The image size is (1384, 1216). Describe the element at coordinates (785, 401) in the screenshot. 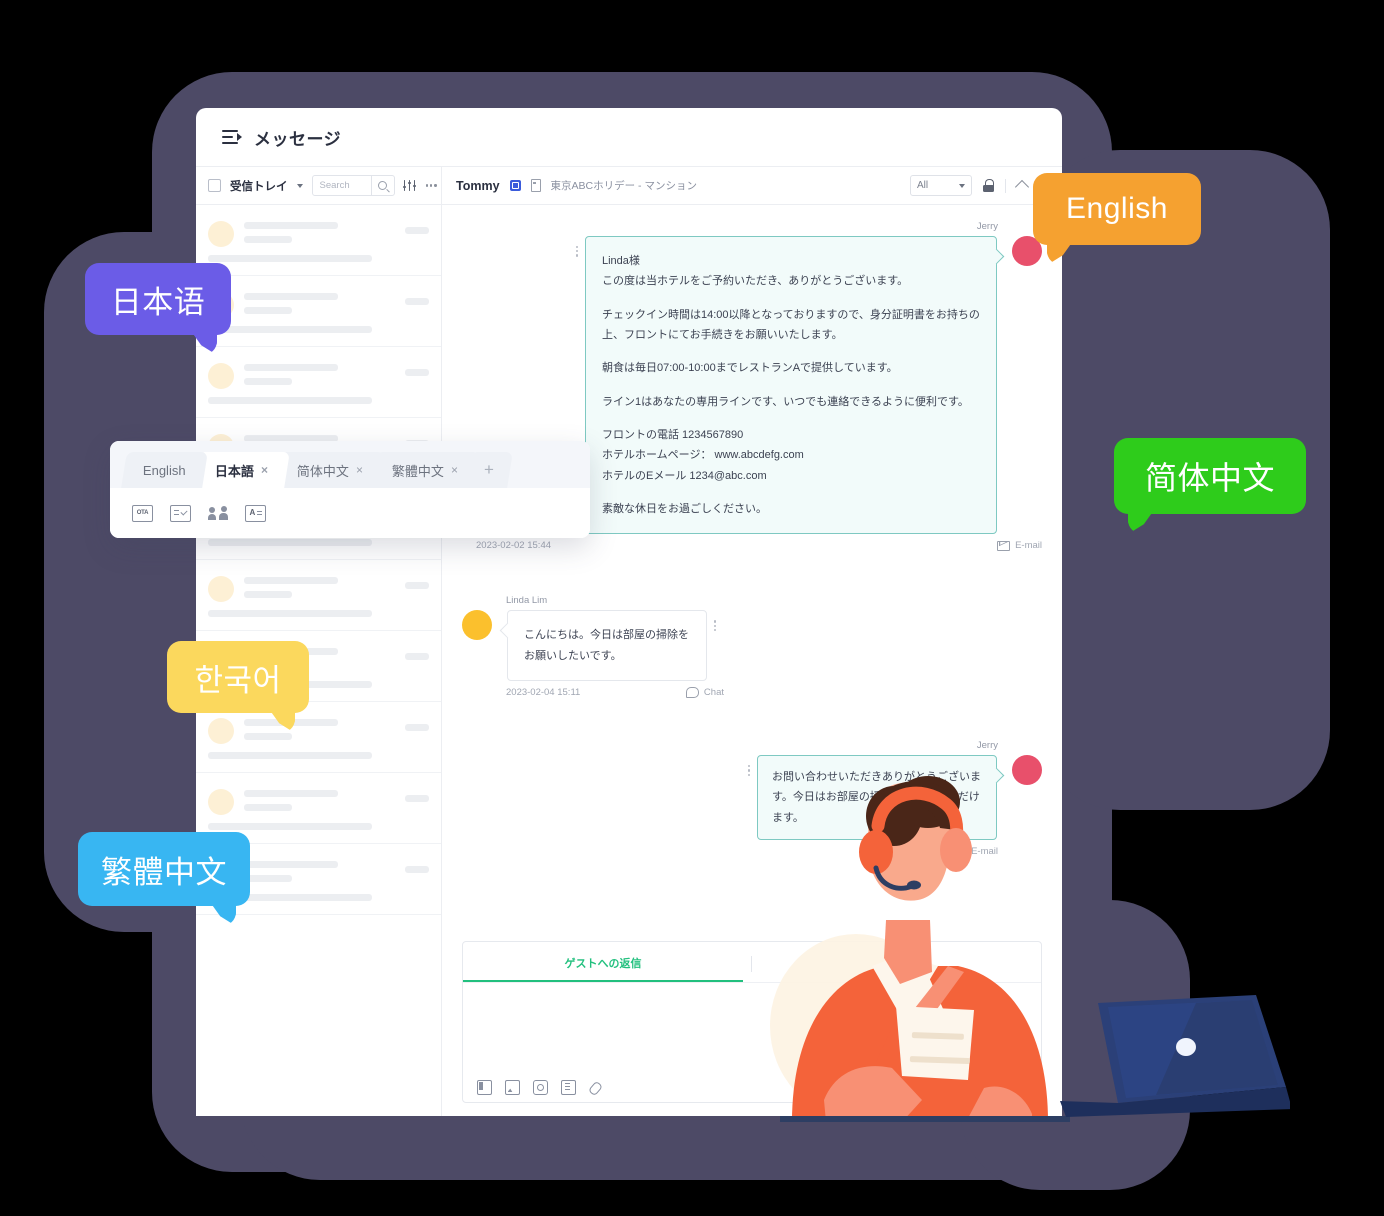

I see `message-paragraph: ライン1はあなたの専用ラインです、いつでも連絡できるように便利です。` at that location.